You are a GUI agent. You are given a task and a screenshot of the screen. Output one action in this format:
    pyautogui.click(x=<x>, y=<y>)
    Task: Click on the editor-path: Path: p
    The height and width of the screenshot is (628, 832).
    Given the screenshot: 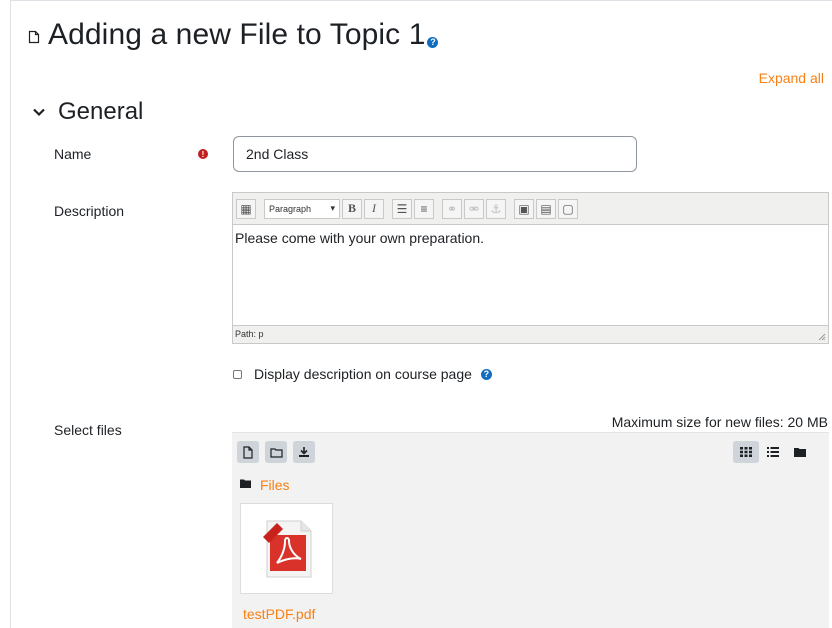 What is the action you would take?
    pyautogui.click(x=249, y=334)
    